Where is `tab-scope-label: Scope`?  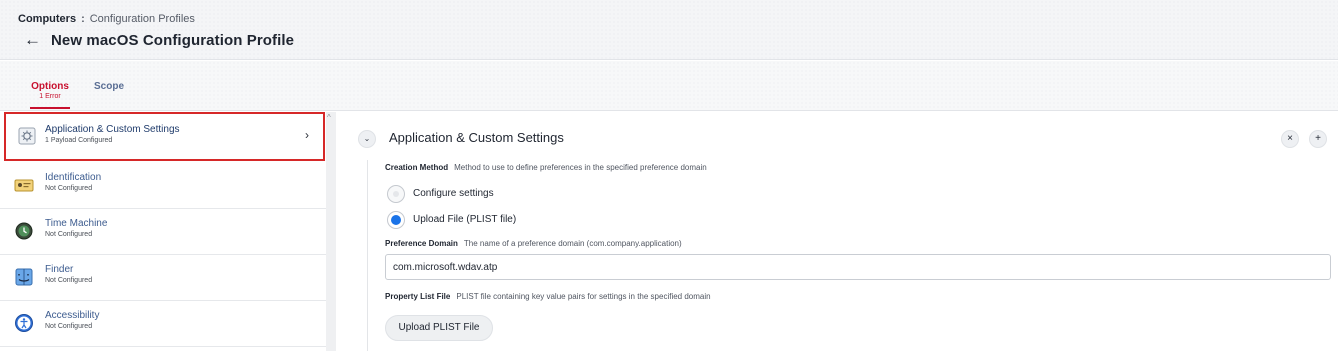 tab-scope-label: Scope is located at coordinates (109, 86).